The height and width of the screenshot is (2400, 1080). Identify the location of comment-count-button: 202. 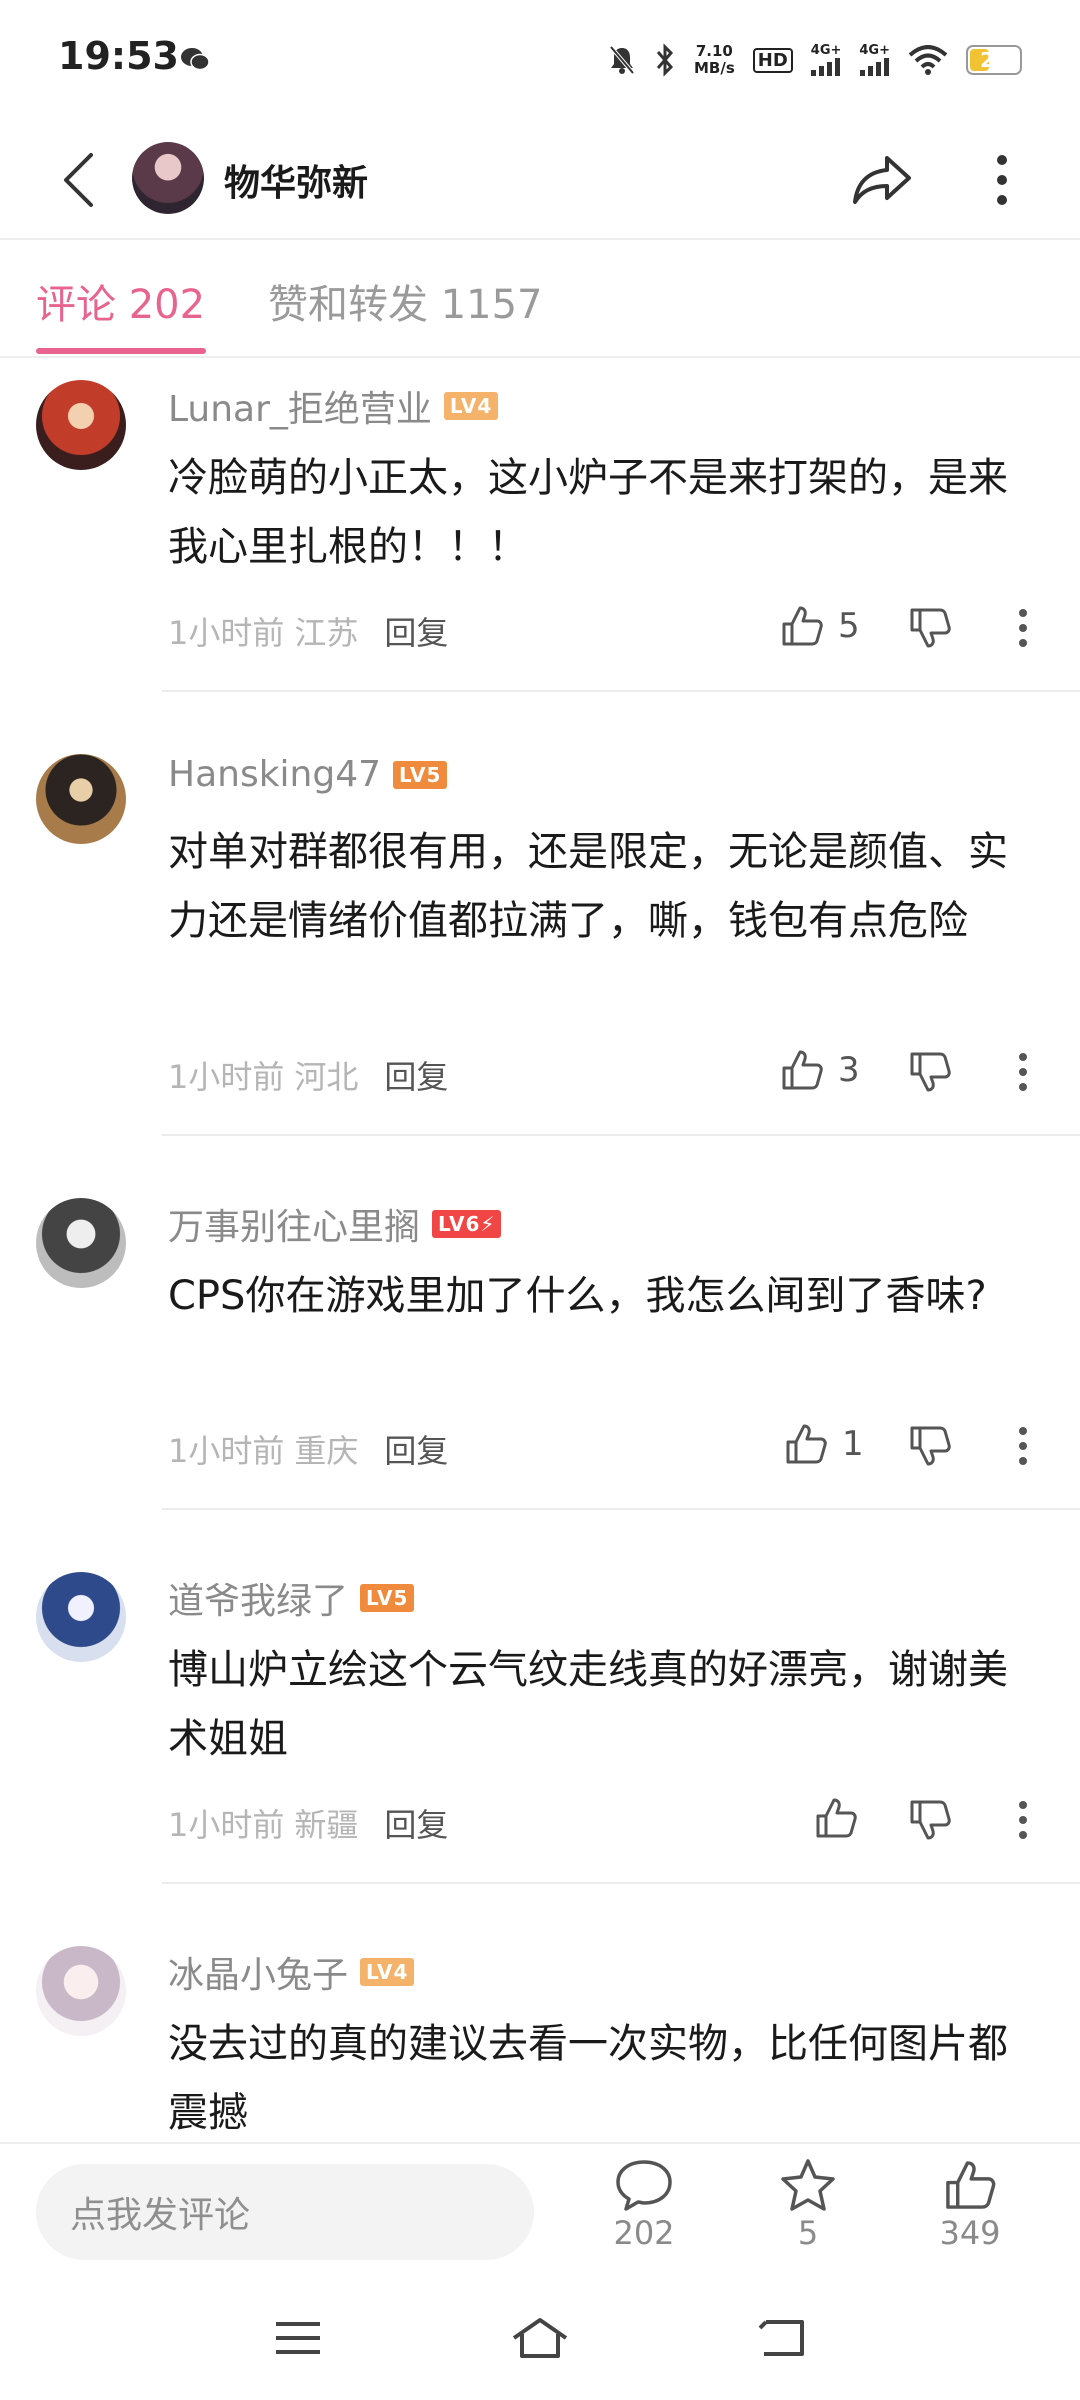
(644, 2205).